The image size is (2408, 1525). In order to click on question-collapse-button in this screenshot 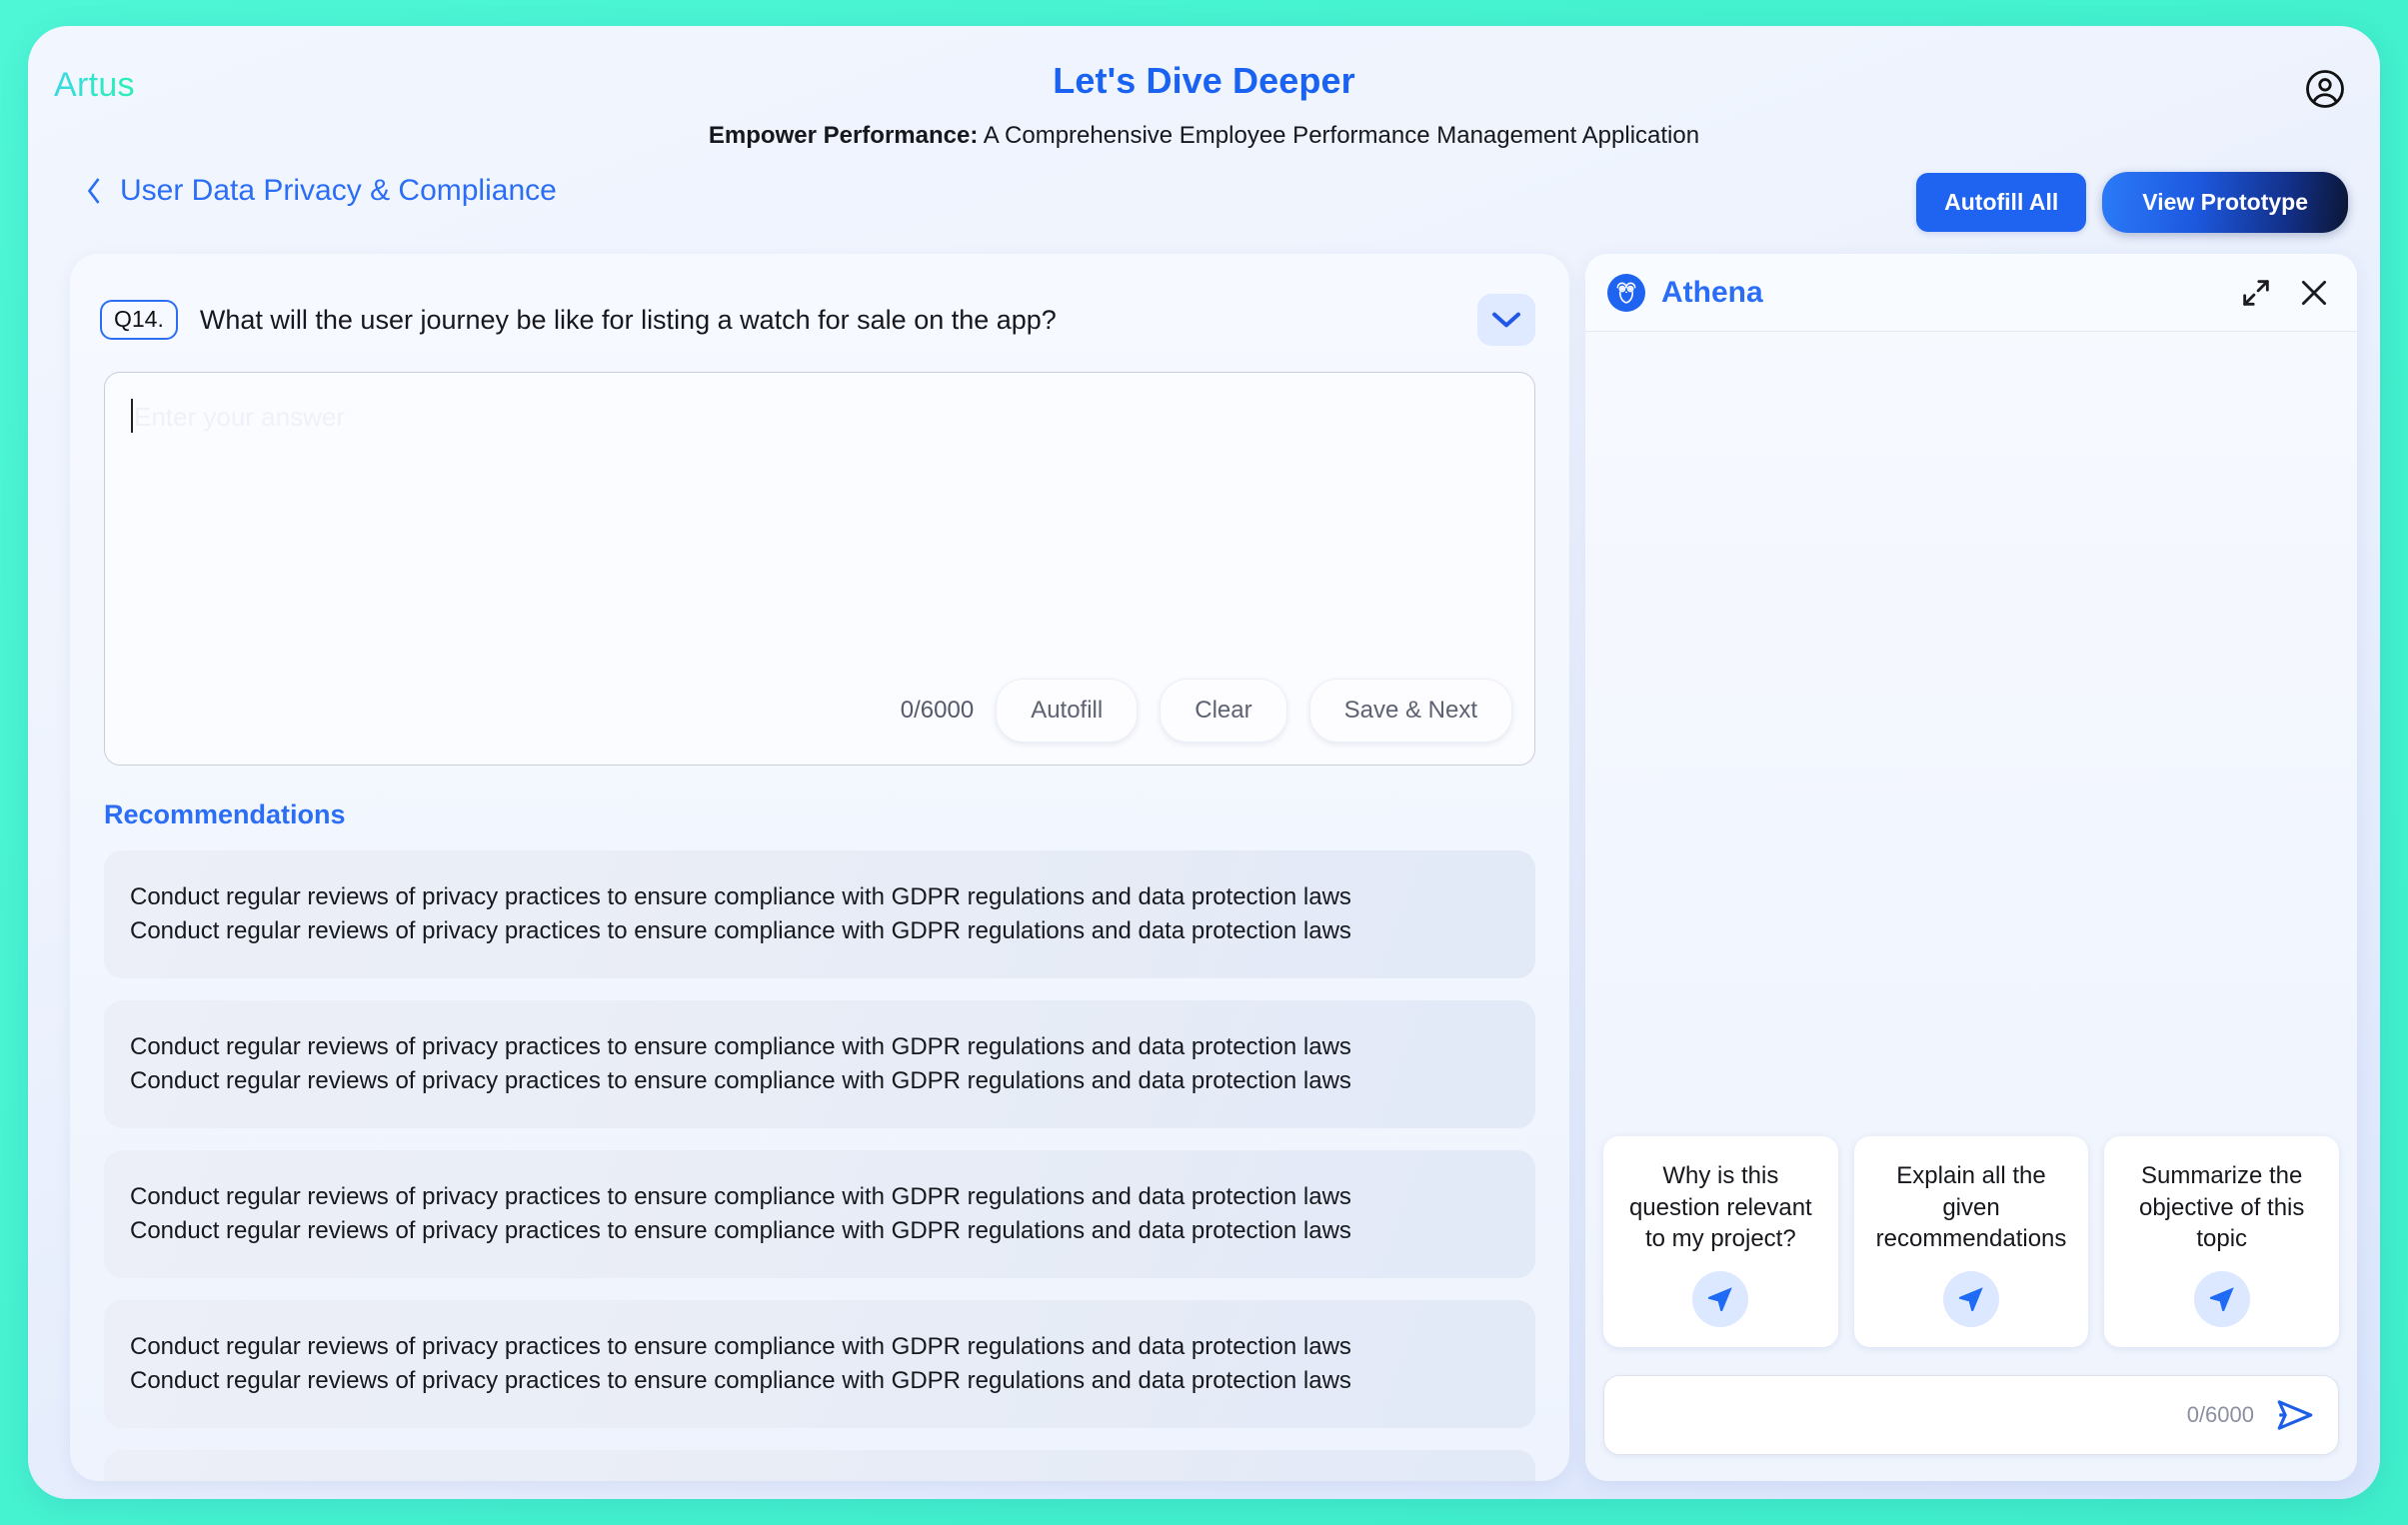, I will do `click(1506, 320)`.